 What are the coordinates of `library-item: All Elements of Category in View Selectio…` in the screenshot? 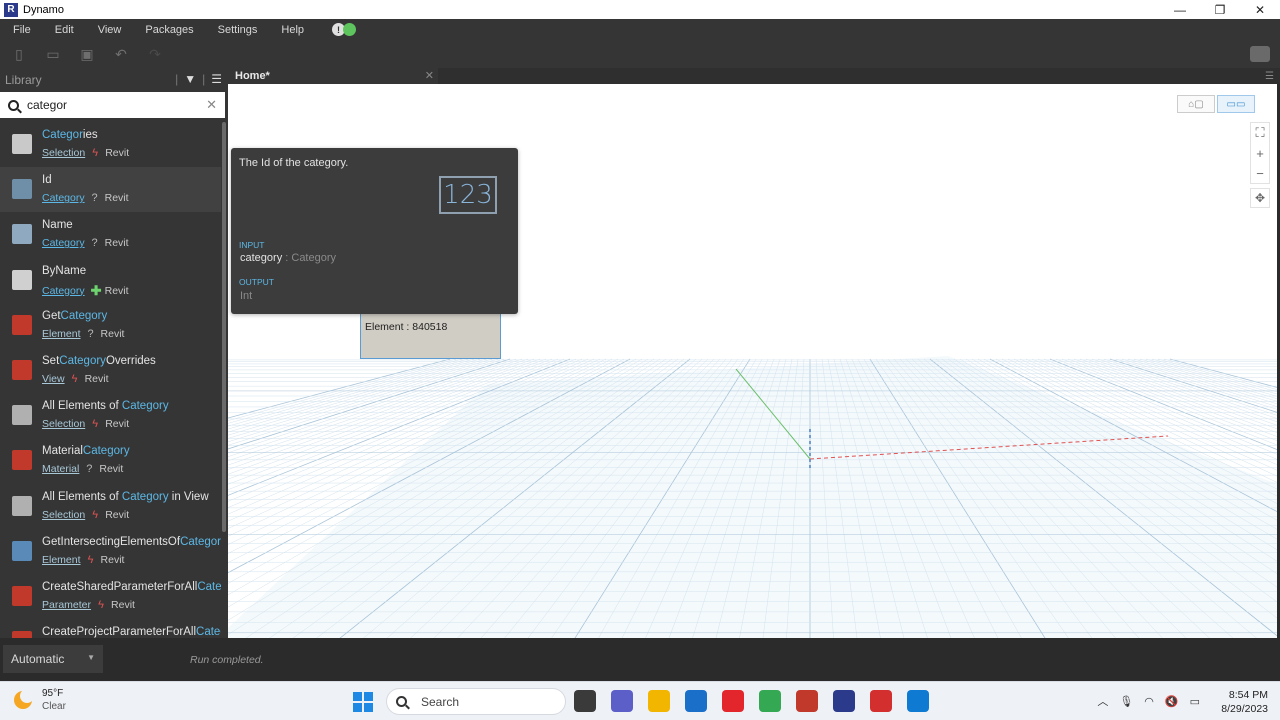 It's located at (110, 506).